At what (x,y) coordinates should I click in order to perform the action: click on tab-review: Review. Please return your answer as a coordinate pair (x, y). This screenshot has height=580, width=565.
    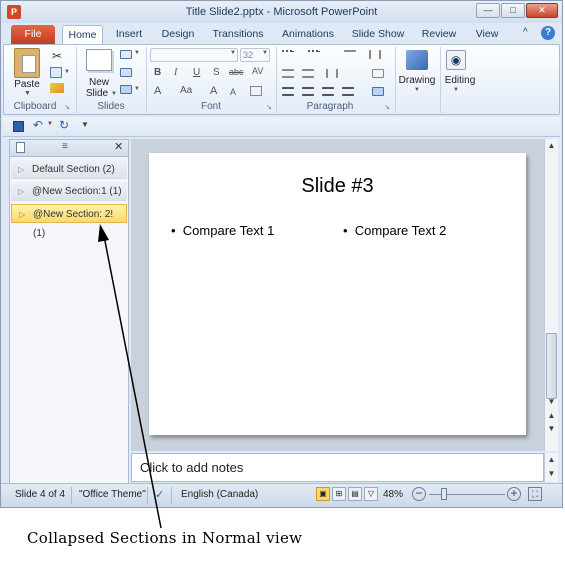
    Looking at the image, I should click on (439, 34).